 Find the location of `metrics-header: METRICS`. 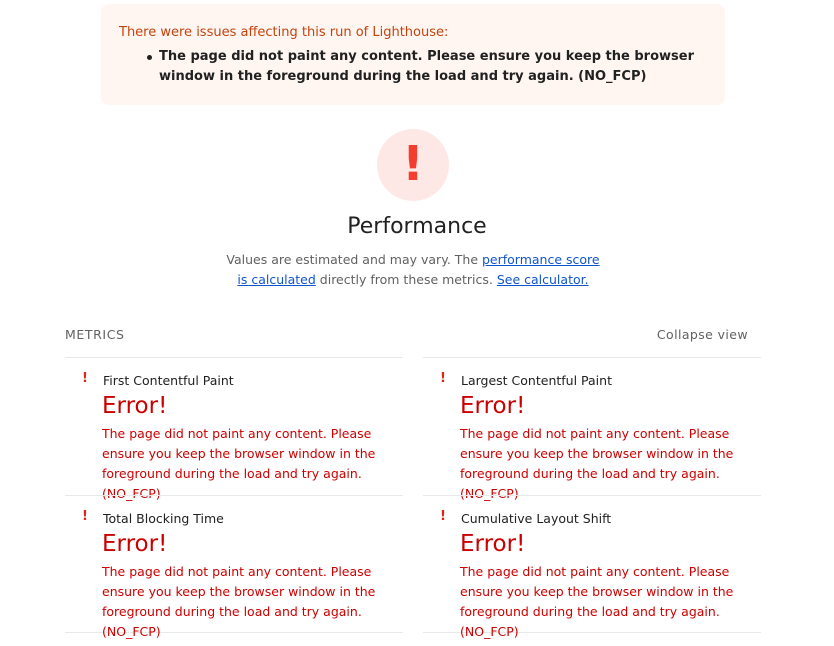

metrics-header: METRICS is located at coordinates (95, 334).